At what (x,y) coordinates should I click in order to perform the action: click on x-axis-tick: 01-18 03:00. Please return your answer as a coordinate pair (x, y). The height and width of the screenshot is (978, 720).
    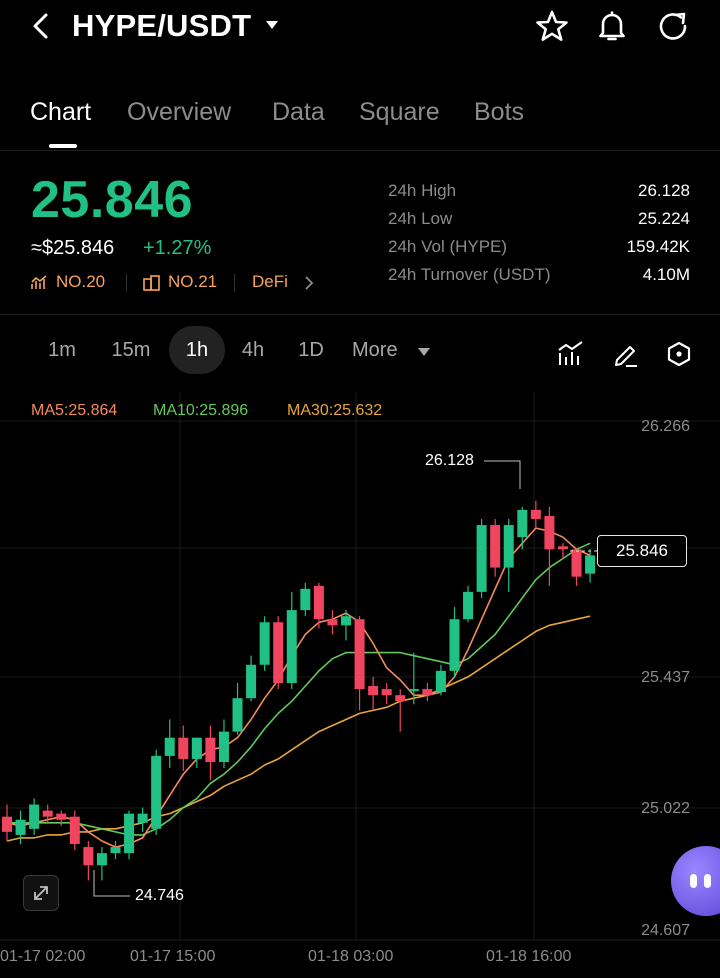
    Looking at the image, I should click on (351, 956).